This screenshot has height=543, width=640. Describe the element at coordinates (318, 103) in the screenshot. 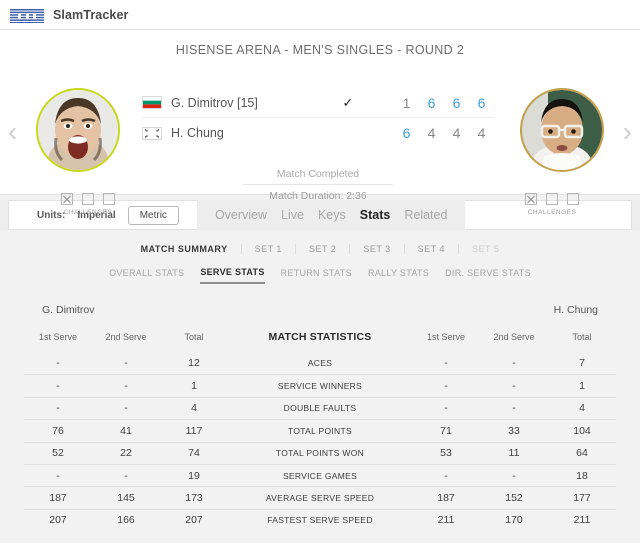

I see `player-row-left: G. Dimitrov [15] ✓ 1 6 6 6` at that location.